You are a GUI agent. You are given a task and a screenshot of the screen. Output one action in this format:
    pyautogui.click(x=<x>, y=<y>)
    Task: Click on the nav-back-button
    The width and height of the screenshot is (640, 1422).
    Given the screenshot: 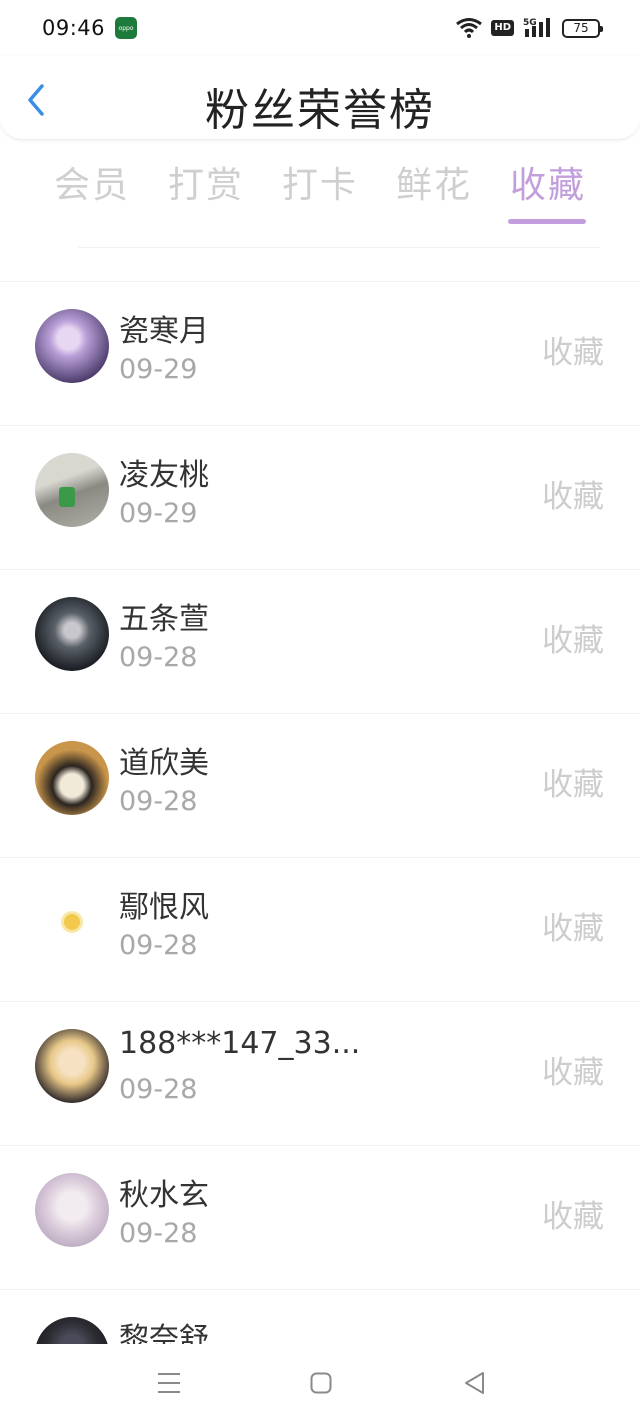 What is the action you would take?
    pyautogui.click(x=474, y=1383)
    